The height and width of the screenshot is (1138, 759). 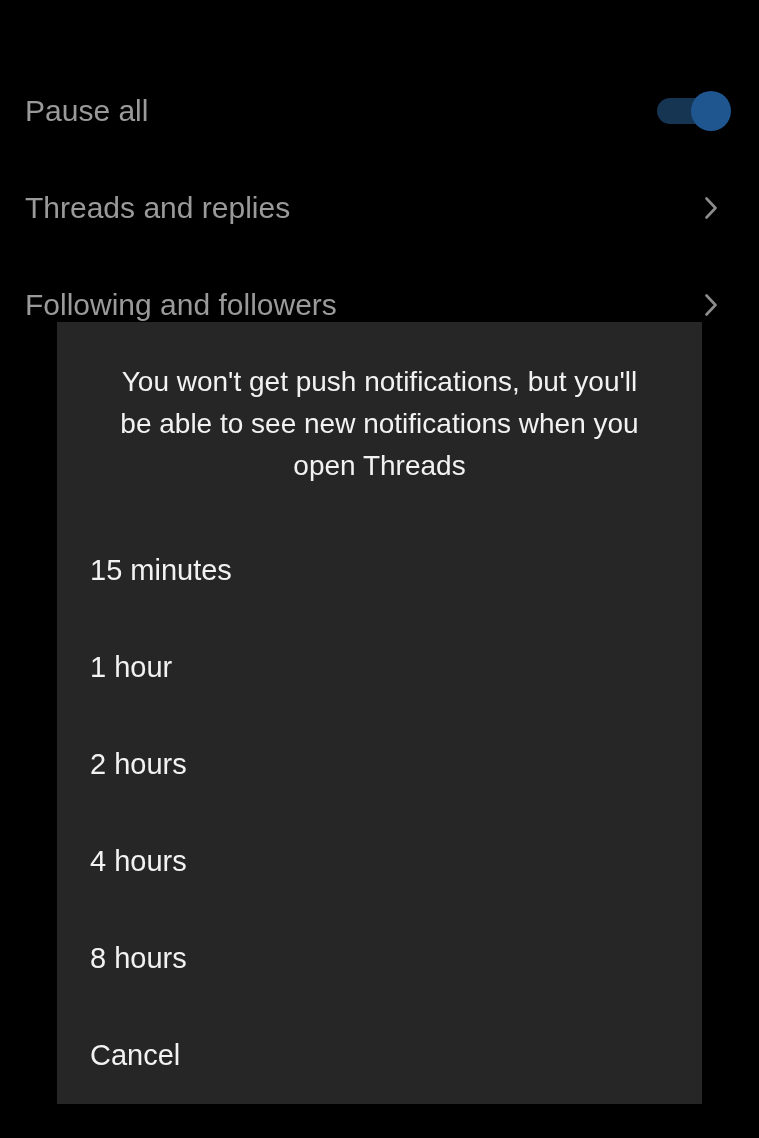 I want to click on duration-option: 15 minutes, so click(x=161, y=570).